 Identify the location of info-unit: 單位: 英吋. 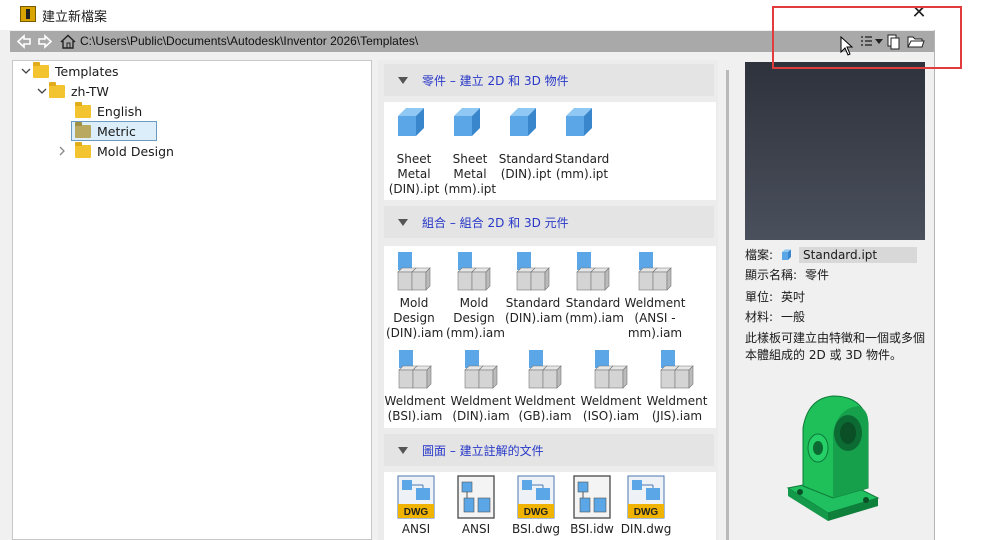
(775, 296).